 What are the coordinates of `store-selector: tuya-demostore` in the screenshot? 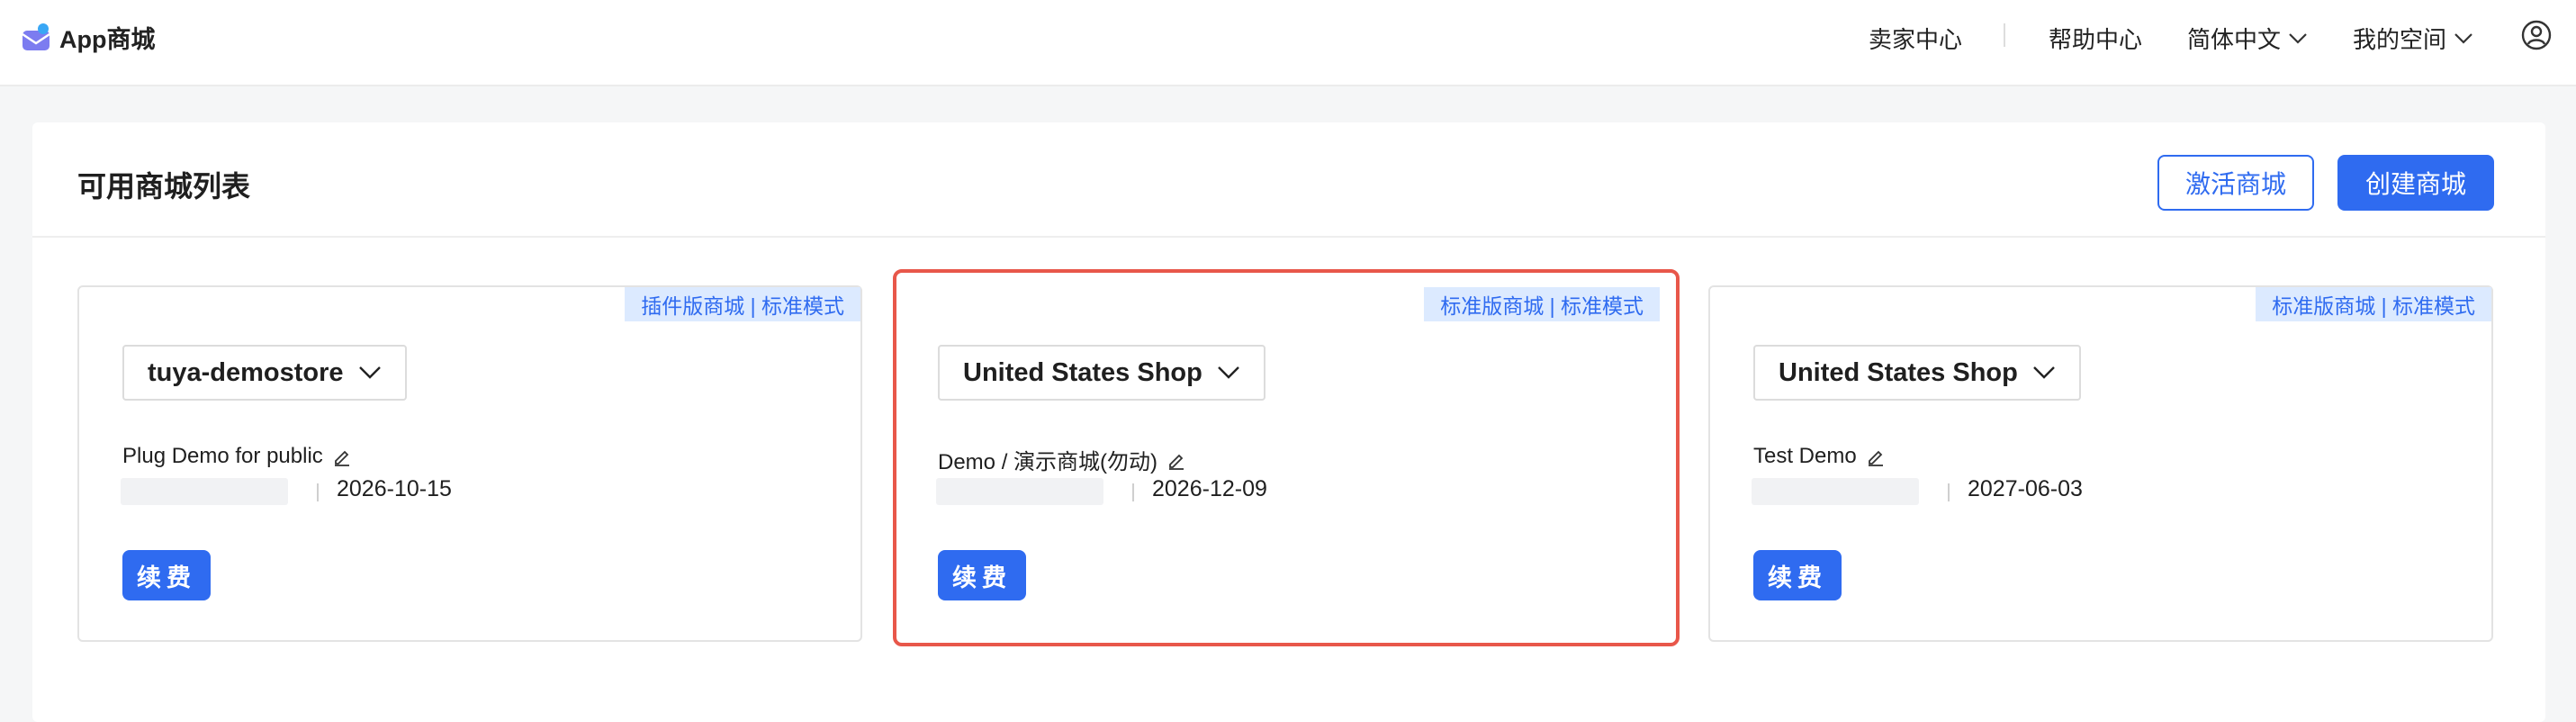 It's located at (264, 373).